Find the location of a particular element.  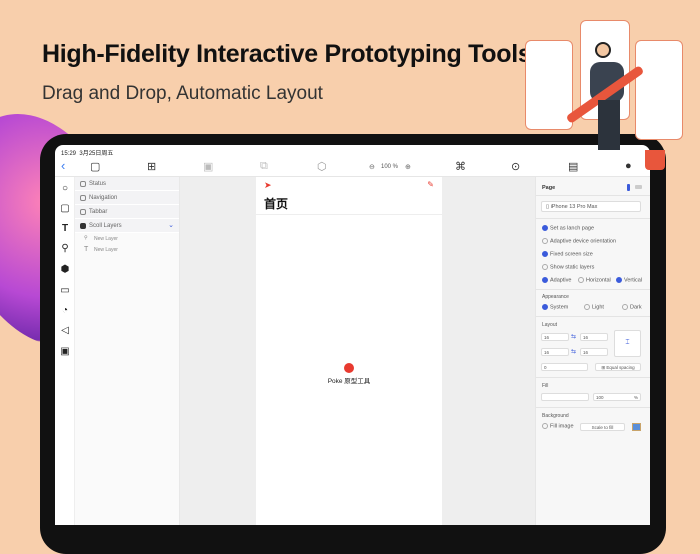

layer-navigation: Navigation is located at coordinates (127, 198).